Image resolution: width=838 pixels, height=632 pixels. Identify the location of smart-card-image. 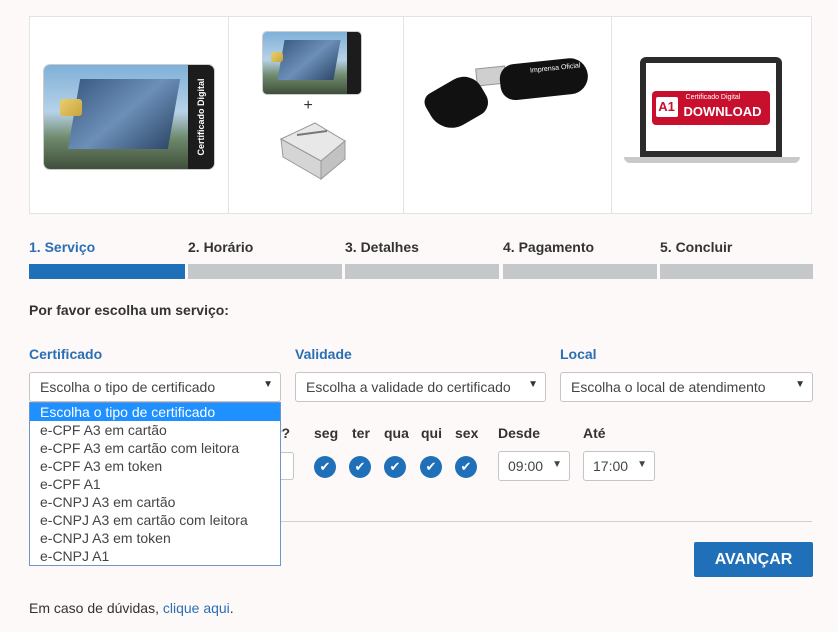
(311, 63).